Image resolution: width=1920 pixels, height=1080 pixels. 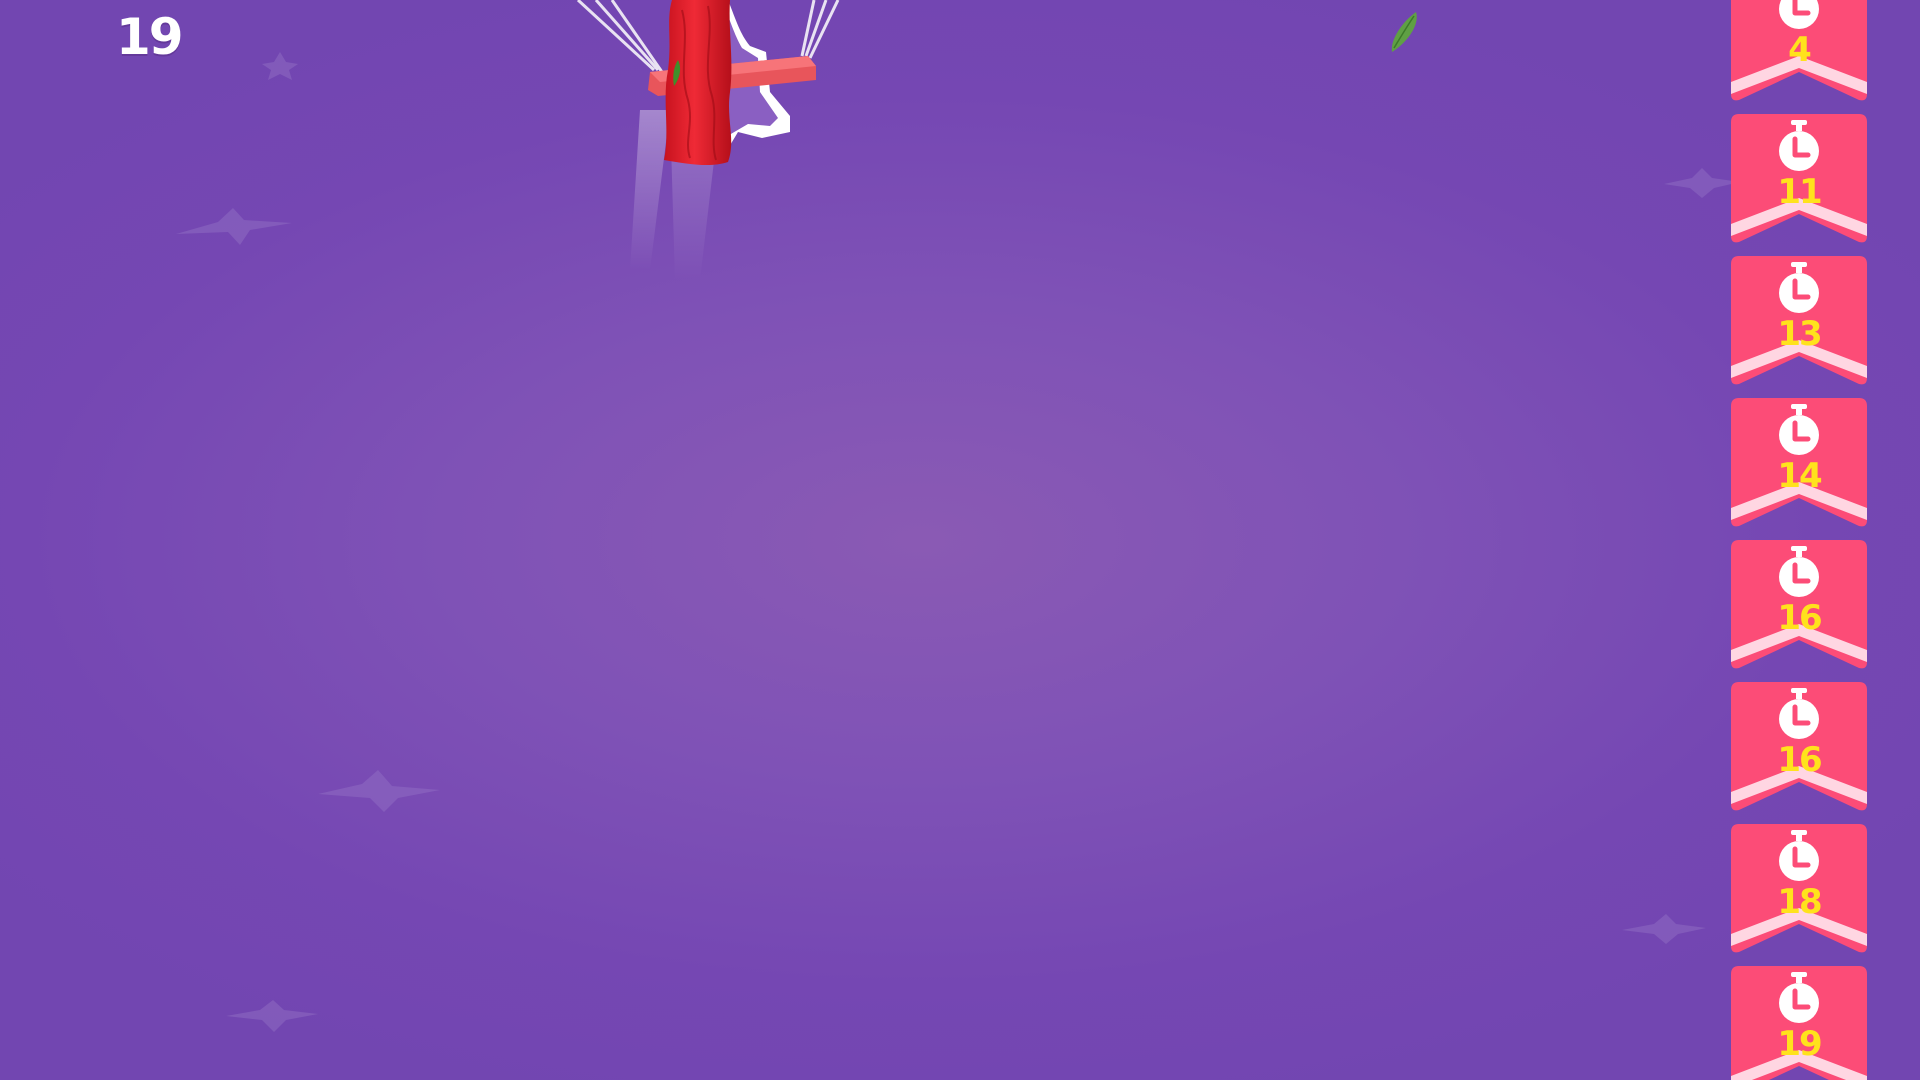 What do you see at coordinates (150, 37) in the screenshot?
I see `score-counter: 19` at bounding box center [150, 37].